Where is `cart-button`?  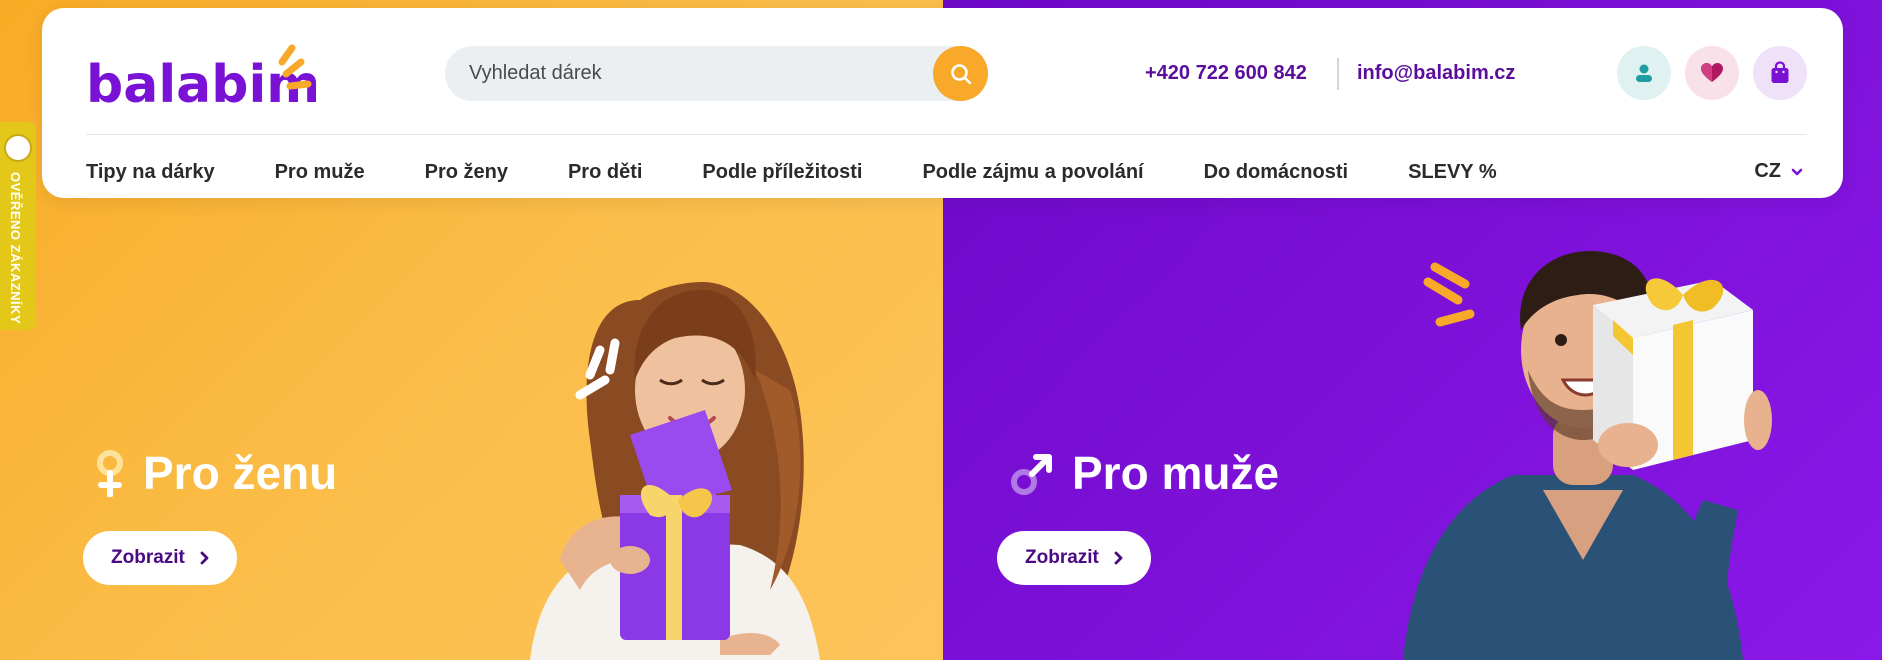 cart-button is located at coordinates (1780, 73).